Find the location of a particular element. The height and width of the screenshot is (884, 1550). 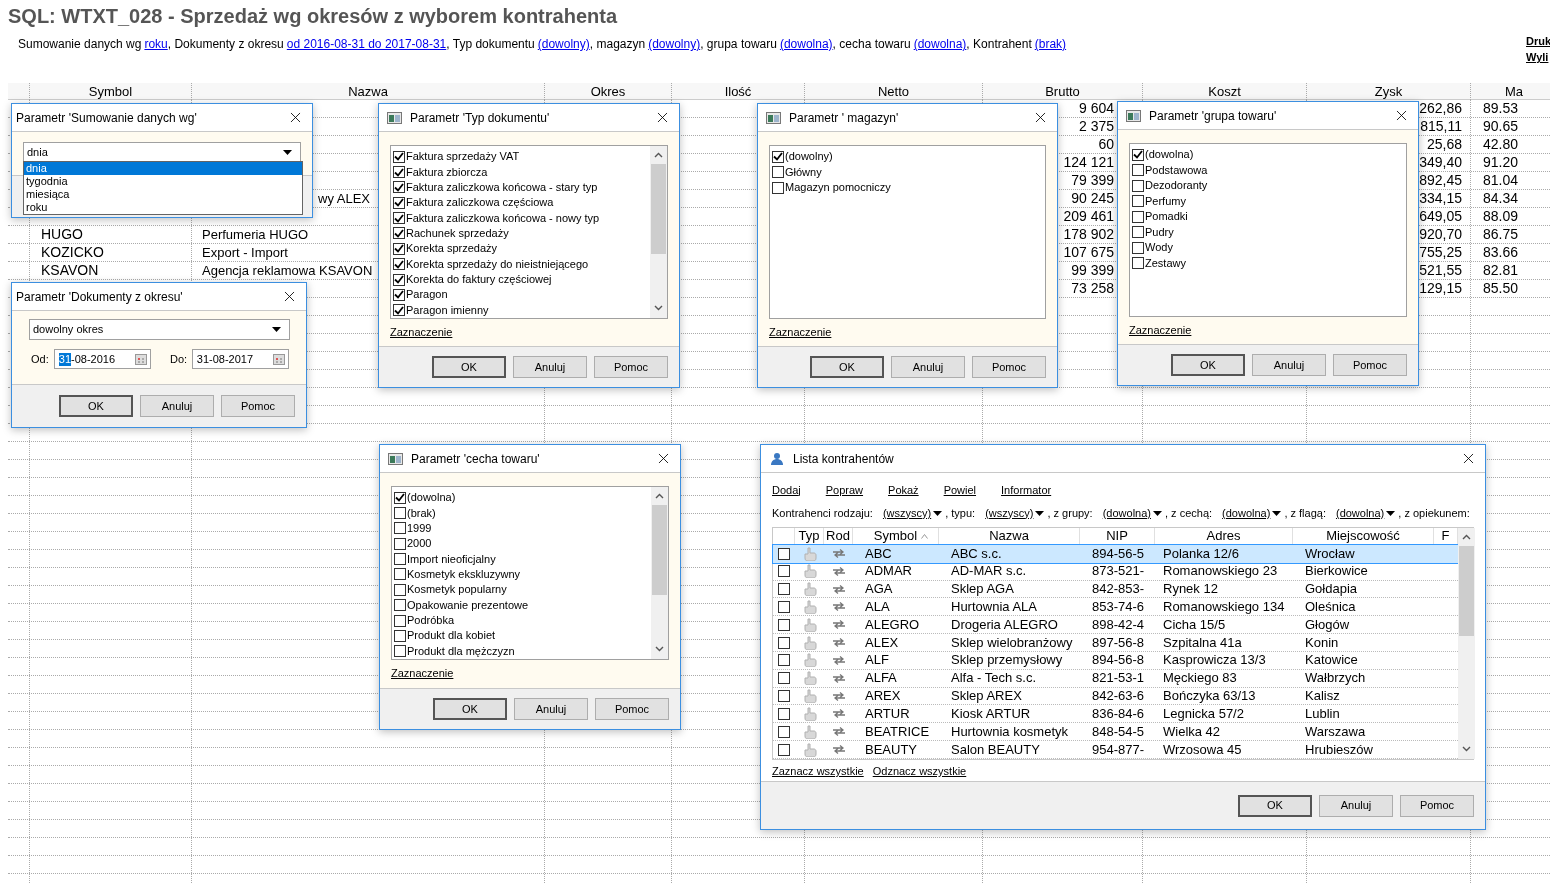

checklist-item-label: 2000 is located at coordinates (419, 544).